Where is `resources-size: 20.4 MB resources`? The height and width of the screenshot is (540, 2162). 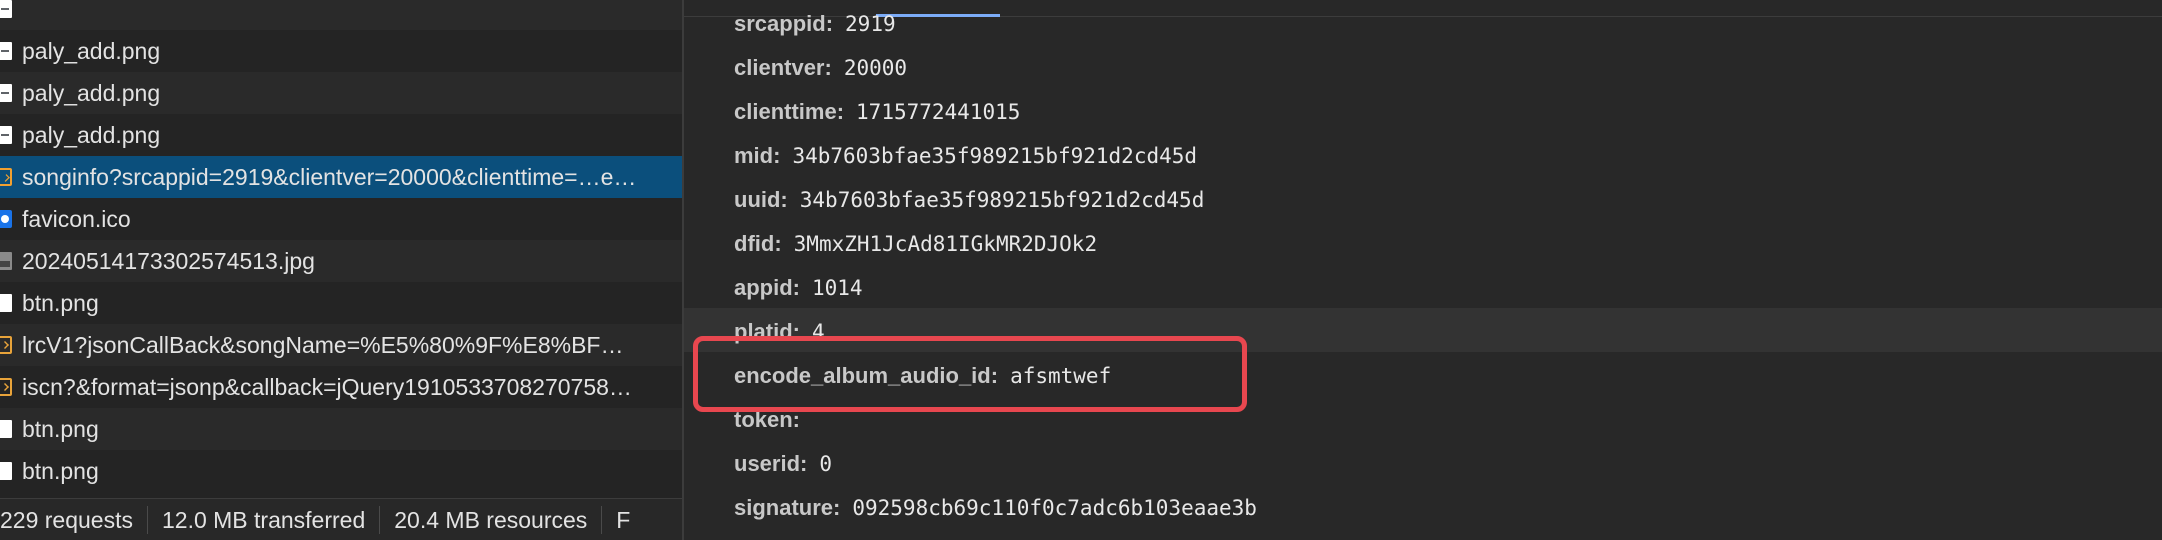
resources-size: 20.4 MB resources is located at coordinates (491, 520).